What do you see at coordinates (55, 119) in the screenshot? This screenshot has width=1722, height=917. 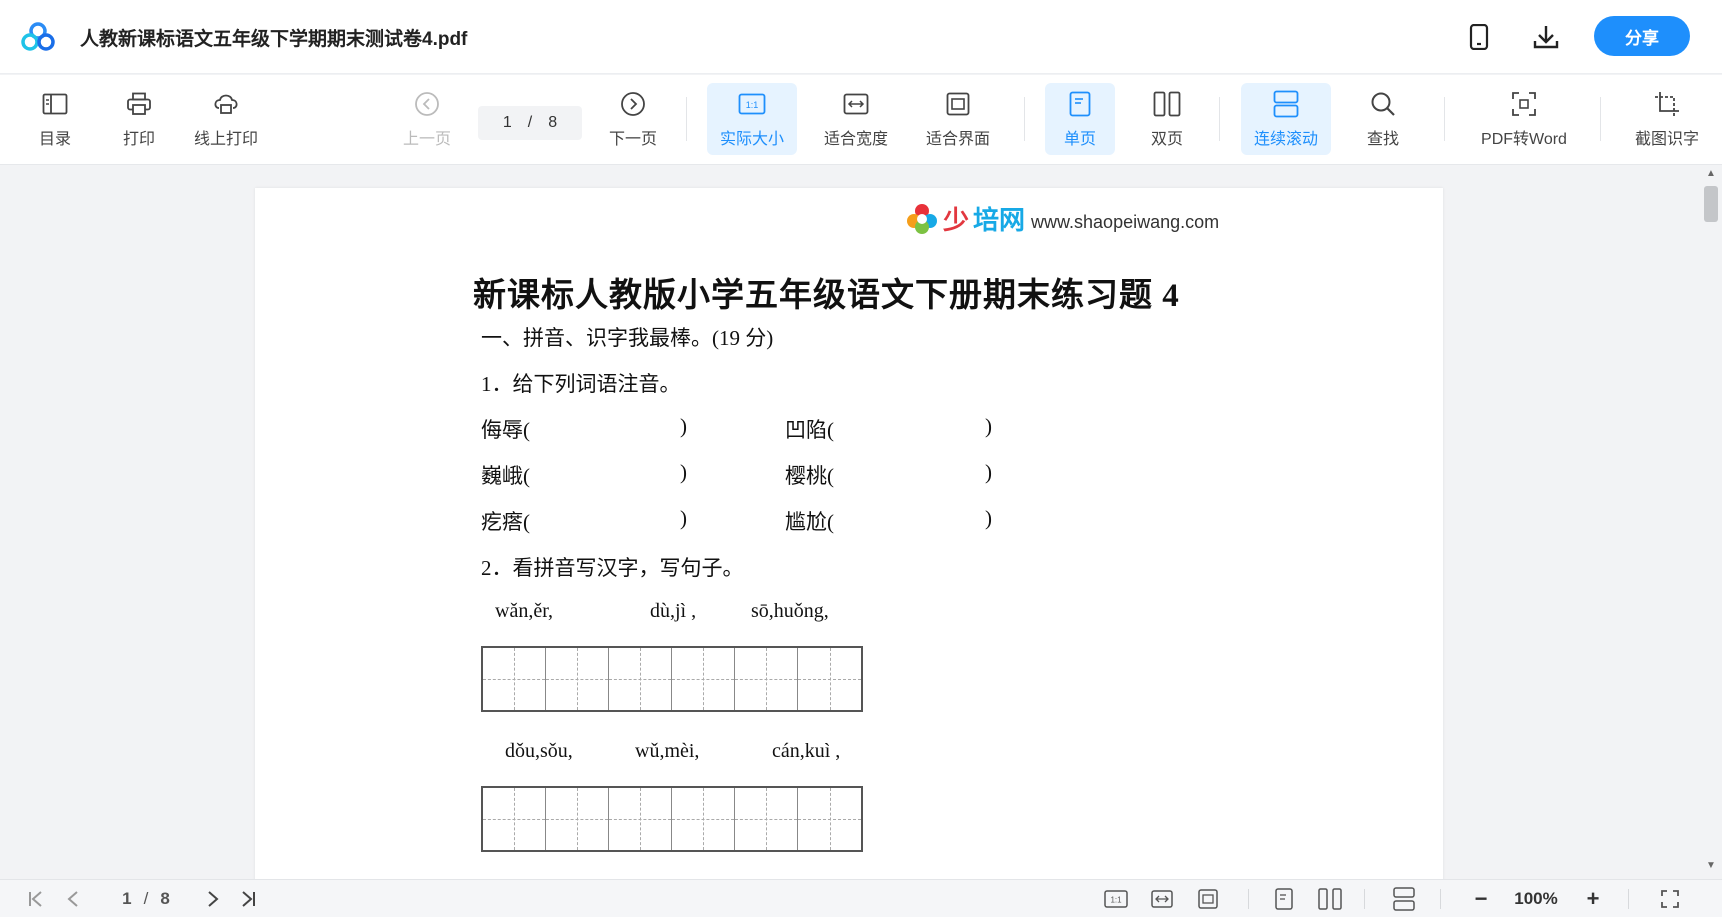 I see `toc-button: 目录` at bounding box center [55, 119].